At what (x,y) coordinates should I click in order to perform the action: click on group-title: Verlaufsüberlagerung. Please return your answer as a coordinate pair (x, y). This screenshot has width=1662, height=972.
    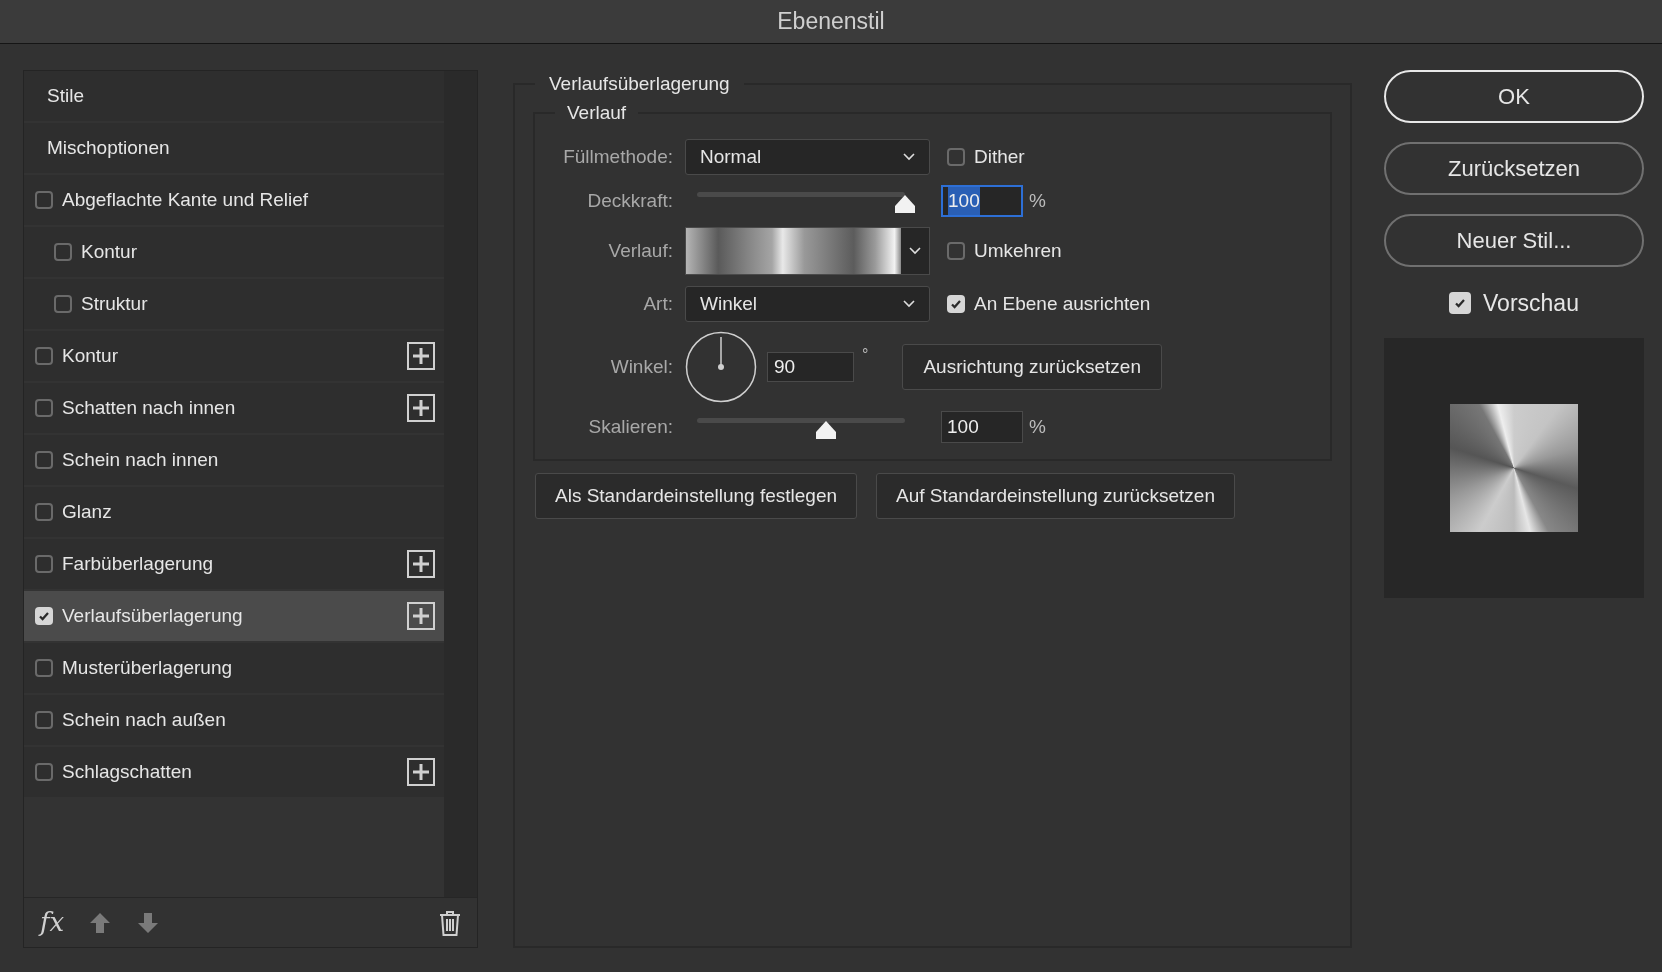
    Looking at the image, I should click on (639, 84).